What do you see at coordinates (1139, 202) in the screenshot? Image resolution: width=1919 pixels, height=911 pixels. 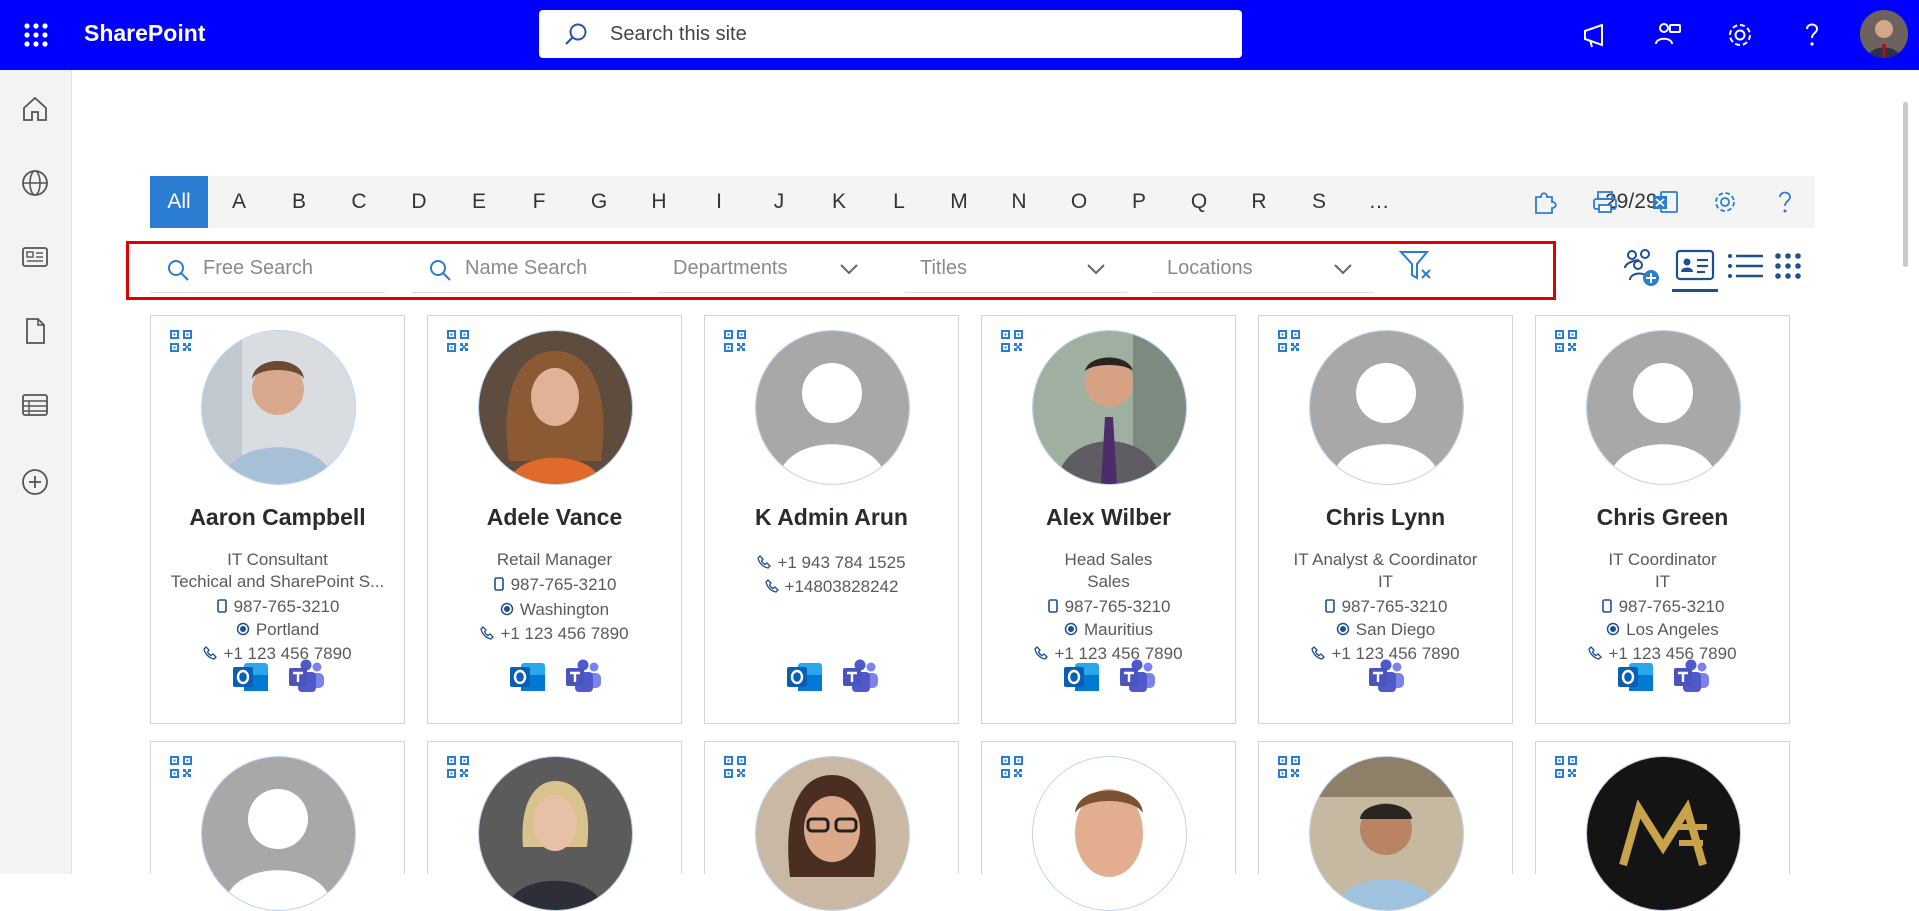 I see `alphabet-letter: P` at bounding box center [1139, 202].